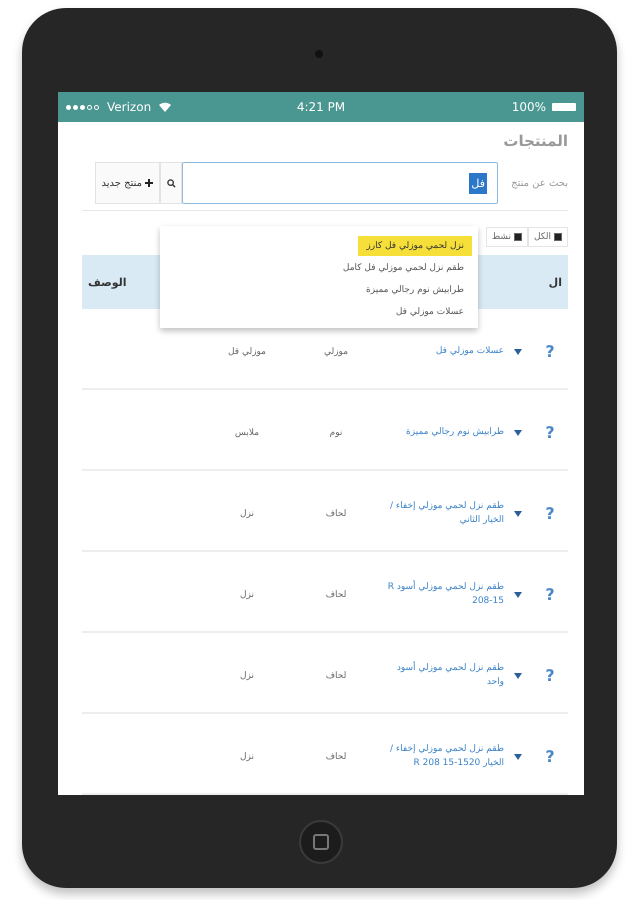 Image resolution: width=642 pixels, height=900 pixels. What do you see at coordinates (165, 107) in the screenshot?
I see `wifi-icon` at bounding box center [165, 107].